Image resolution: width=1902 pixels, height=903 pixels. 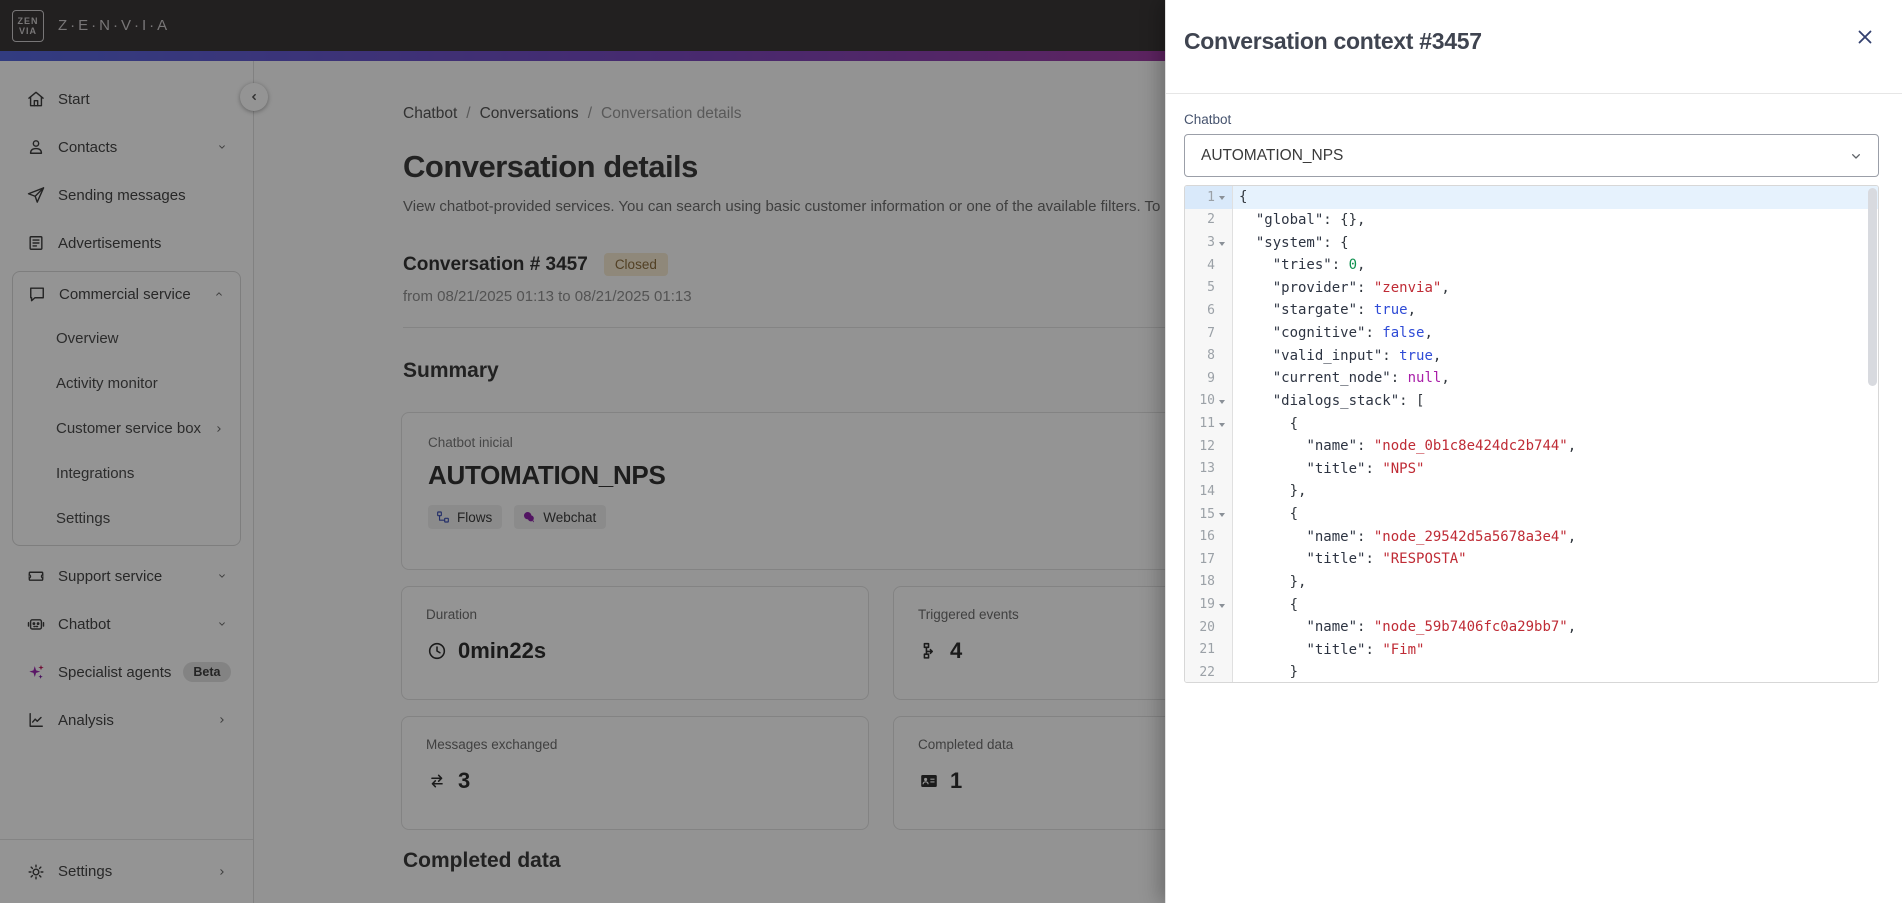 I want to click on code-text: "name": "node_0b1c8e424dc2b744",, so click(x=1441, y=446).